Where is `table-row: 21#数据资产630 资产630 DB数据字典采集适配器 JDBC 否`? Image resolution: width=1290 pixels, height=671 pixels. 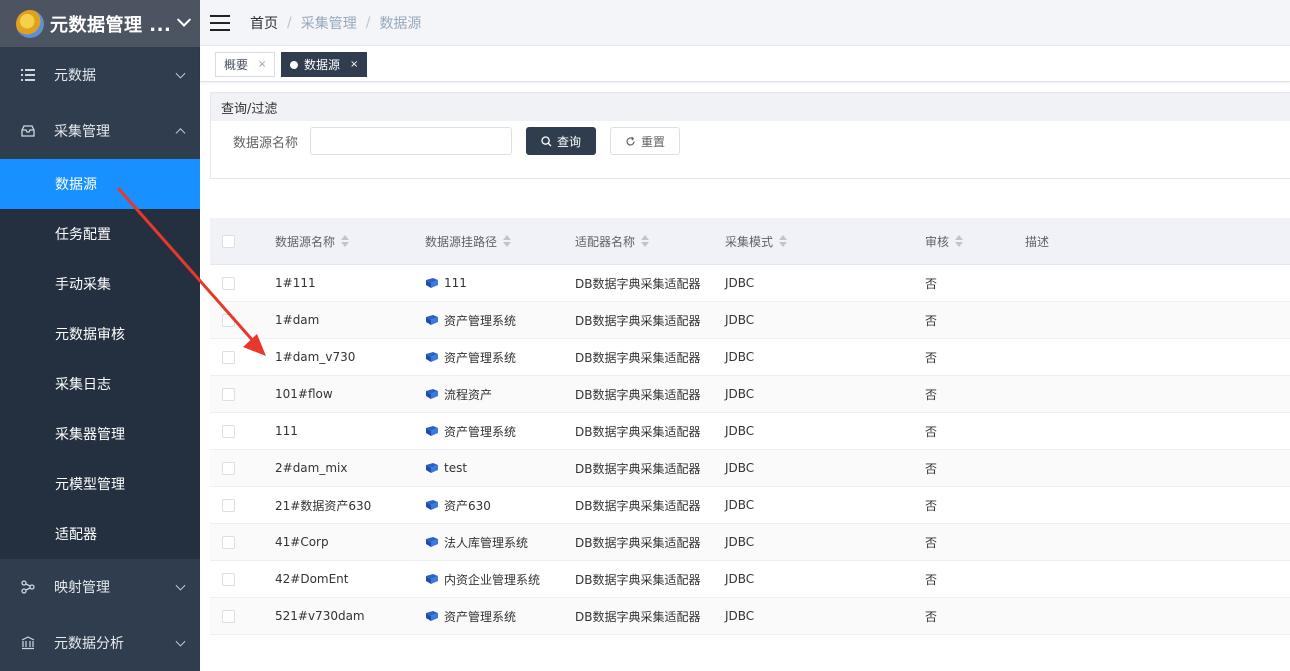 table-row: 21#数据资产630 资产630 DB数据字典采集适配器 JDBC 否 is located at coordinates (750, 505).